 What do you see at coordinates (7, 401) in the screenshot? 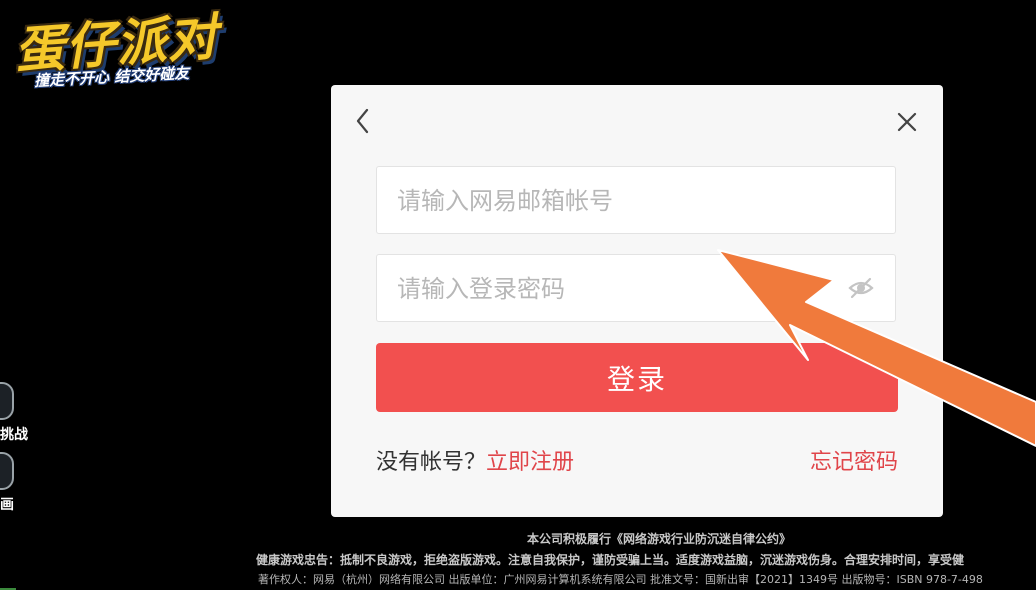
I see `side-challenge-icon` at bounding box center [7, 401].